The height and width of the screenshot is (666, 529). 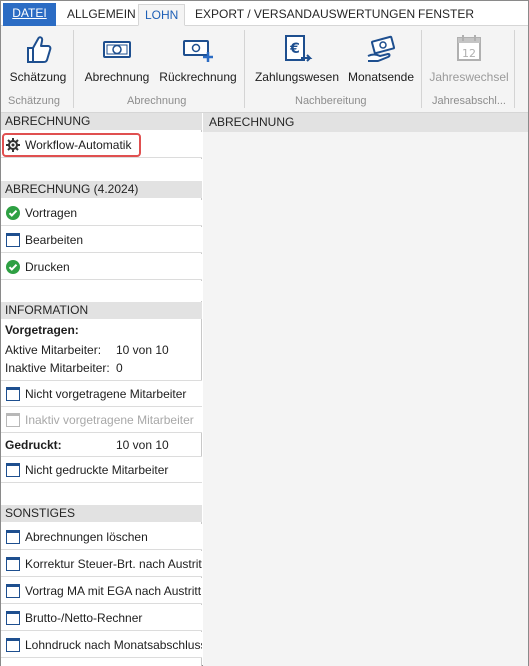 What do you see at coordinates (381, 48) in the screenshot?
I see `money-hand-icon` at bounding box center [381, 48].